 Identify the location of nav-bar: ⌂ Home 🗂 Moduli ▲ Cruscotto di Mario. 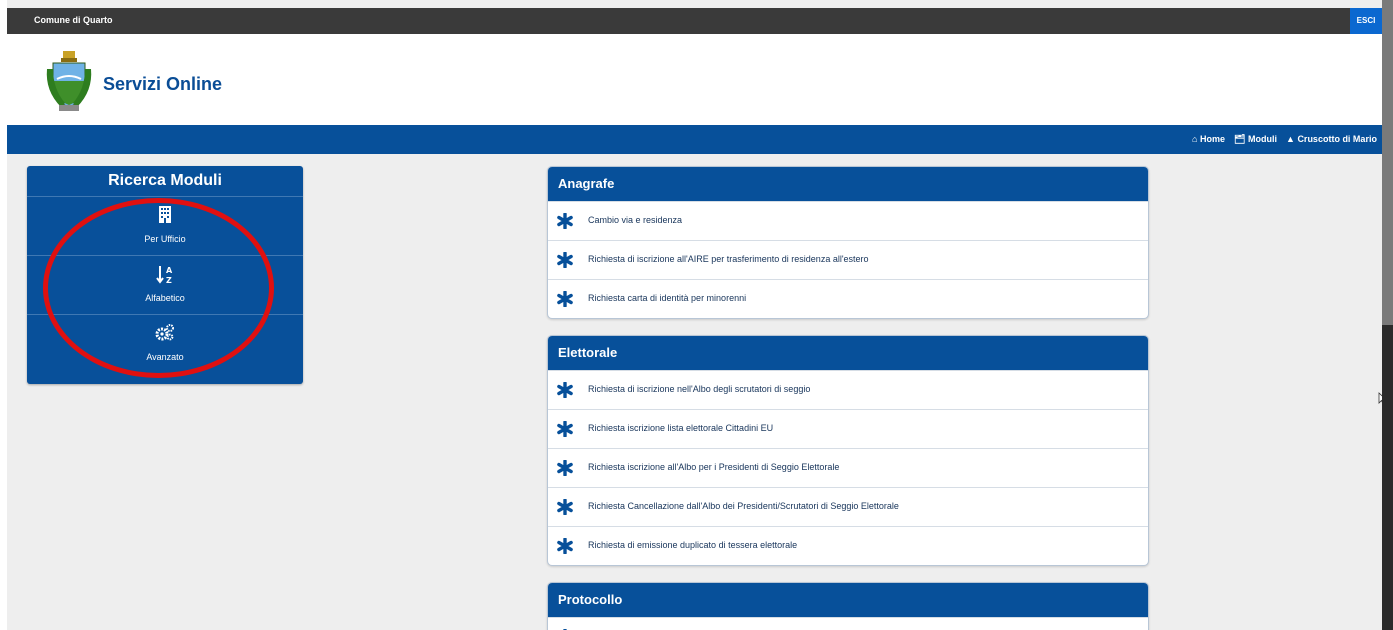
(694, 139).